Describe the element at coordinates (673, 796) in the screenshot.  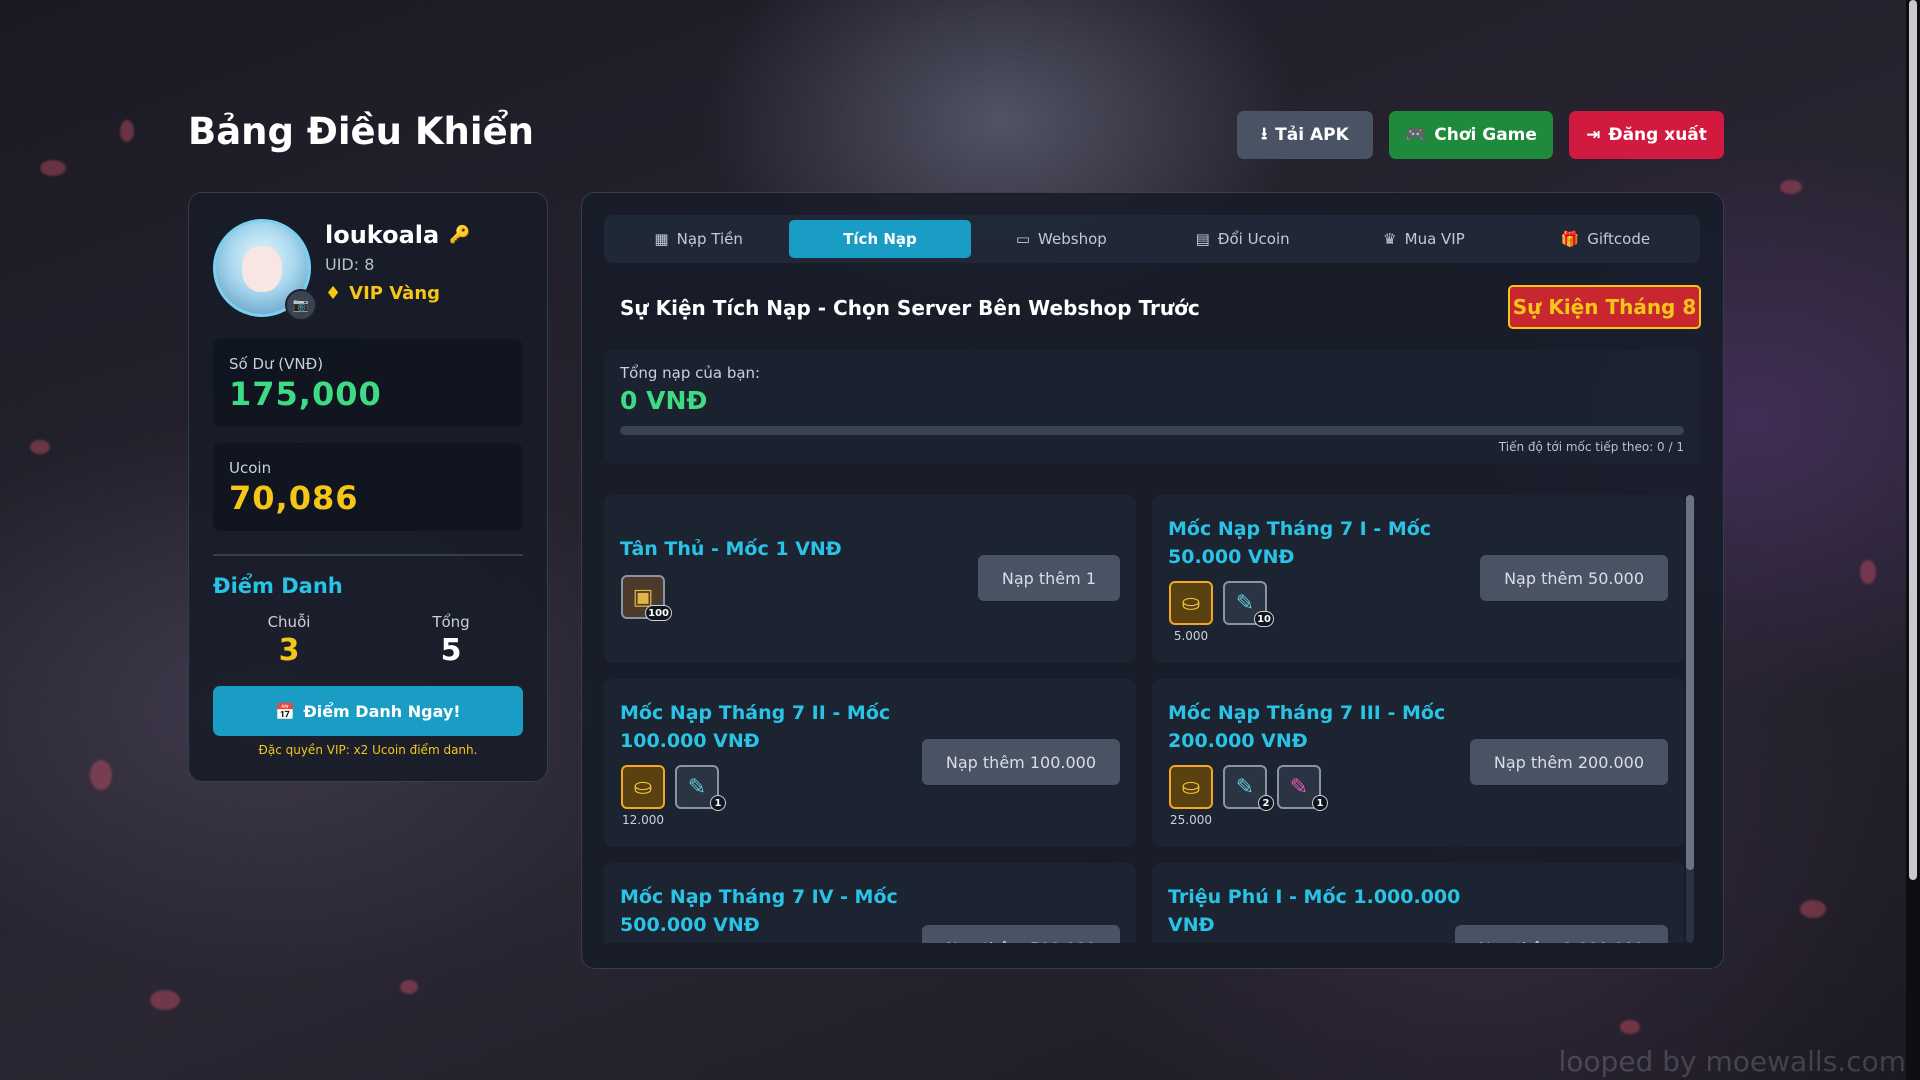
I see `reward-list: ⛀ 12.000 ✎ 1` at that location.